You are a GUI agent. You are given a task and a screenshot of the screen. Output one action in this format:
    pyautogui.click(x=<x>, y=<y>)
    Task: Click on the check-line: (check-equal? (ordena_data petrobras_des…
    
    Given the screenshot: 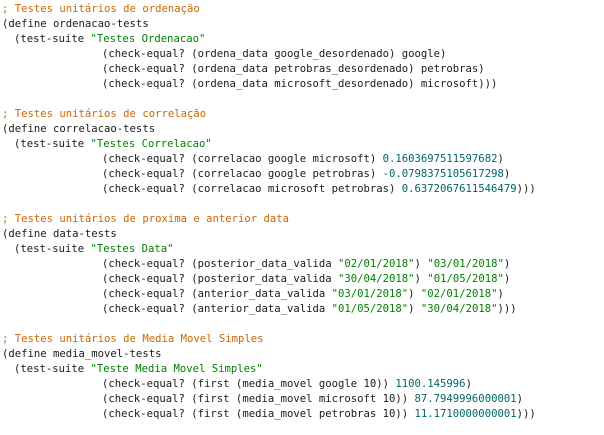 What is the action you would take?
    pyautogui.click(x=303, y=69)
    